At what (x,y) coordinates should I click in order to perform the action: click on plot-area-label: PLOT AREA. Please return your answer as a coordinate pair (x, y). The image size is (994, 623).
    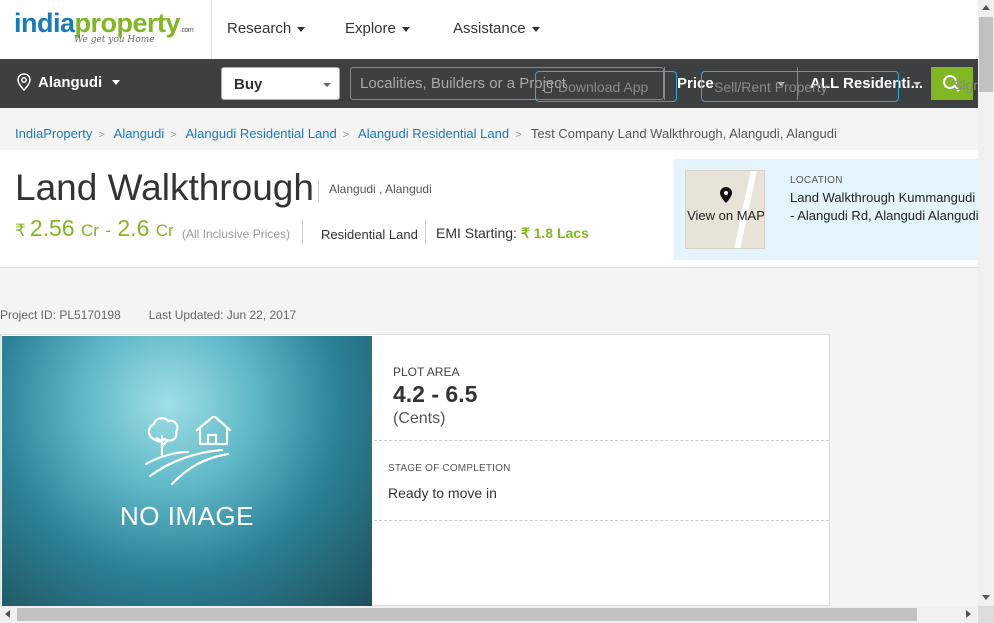
    Looking at the image, I should click on (426, 372).